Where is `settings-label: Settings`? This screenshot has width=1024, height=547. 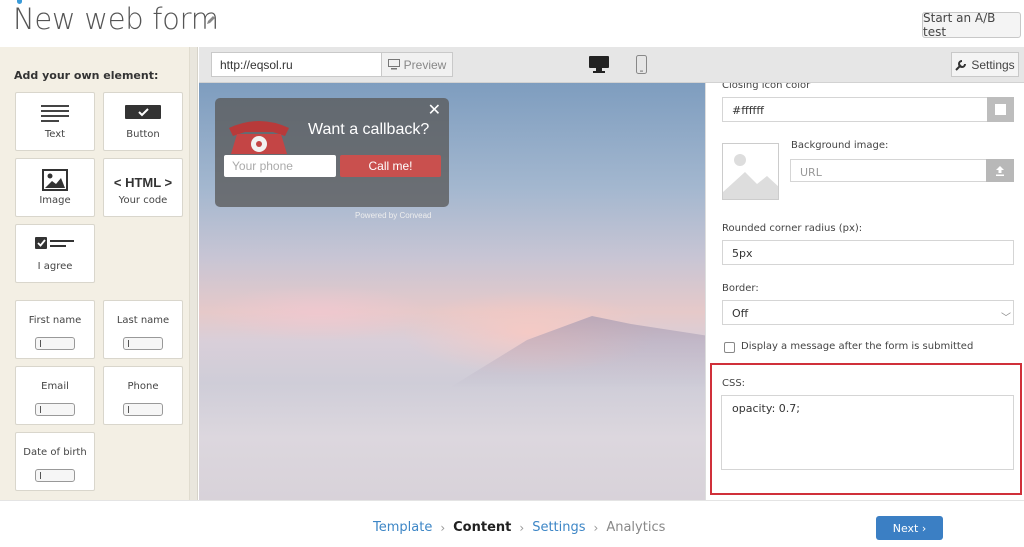 settings-label: Settings is located at coordinates (993, 64).